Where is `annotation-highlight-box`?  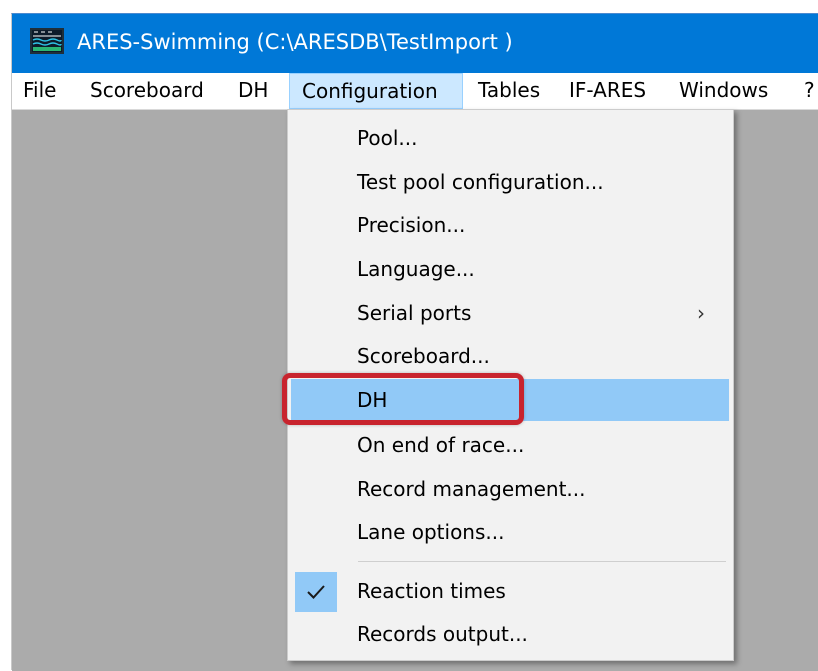
annotation-highlight-box is located at coordinates (403, 399).